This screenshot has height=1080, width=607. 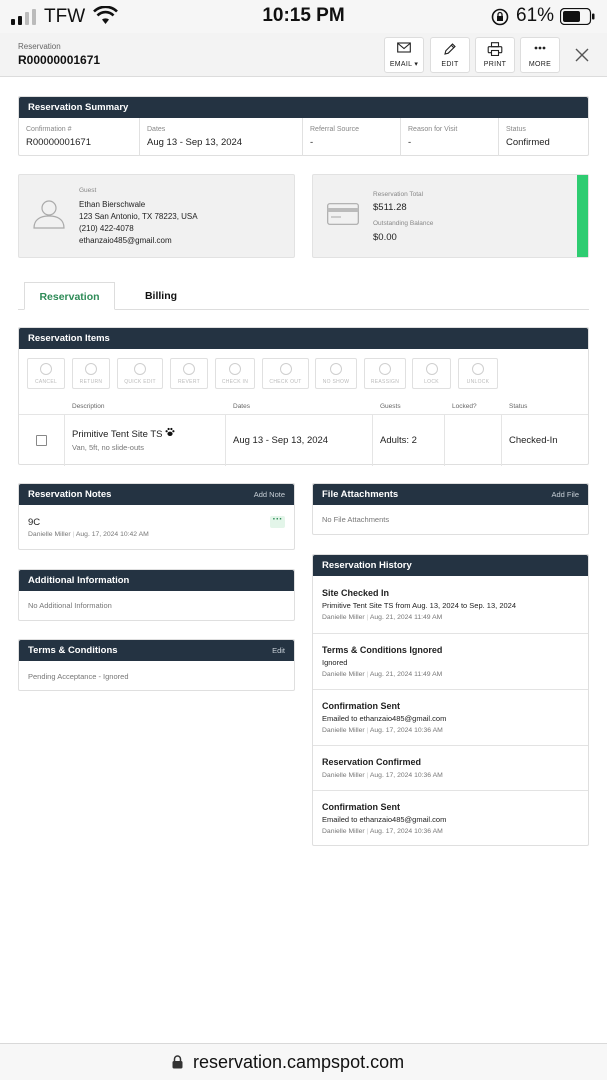 I want to click on column-status: Status, so click(x=518, y=406).